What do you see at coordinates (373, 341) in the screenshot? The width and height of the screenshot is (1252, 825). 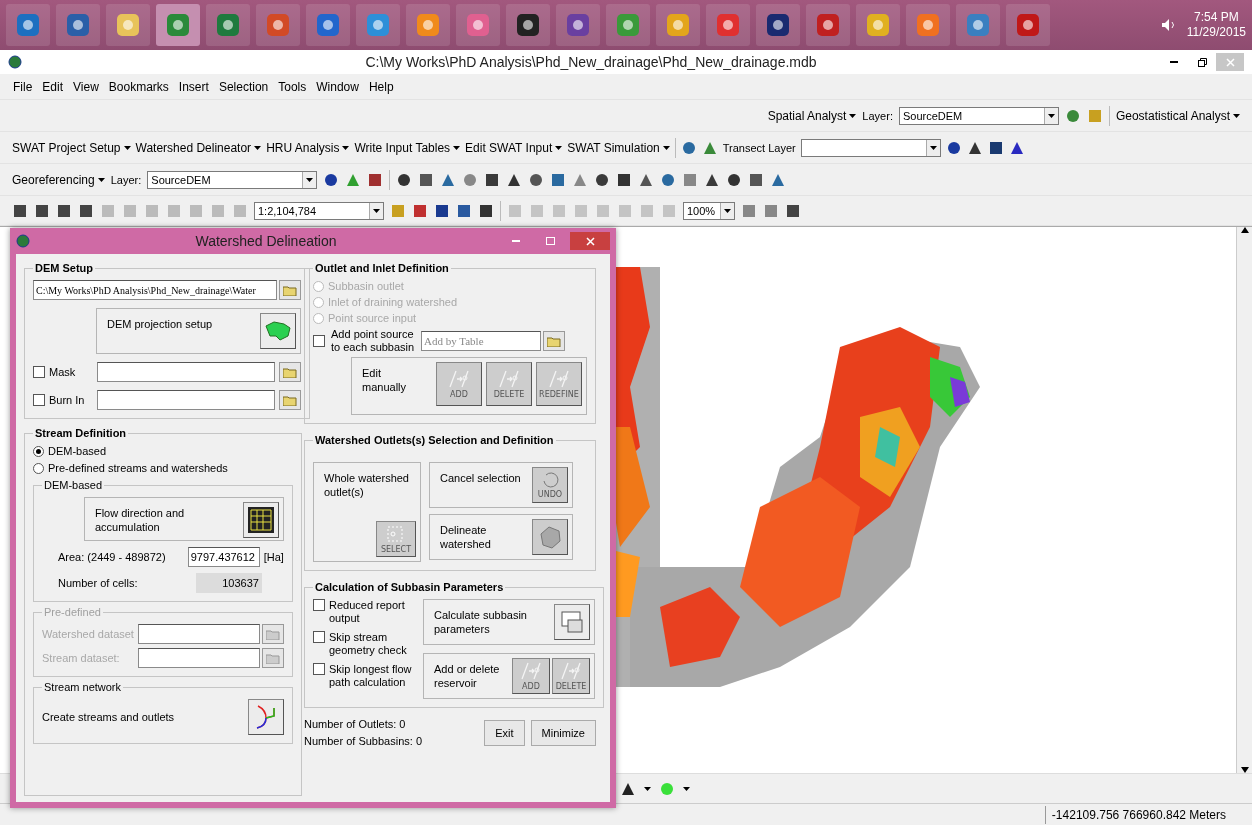 I see `option-label: Add point source to each subbasin` at bounding box center [373, 341].